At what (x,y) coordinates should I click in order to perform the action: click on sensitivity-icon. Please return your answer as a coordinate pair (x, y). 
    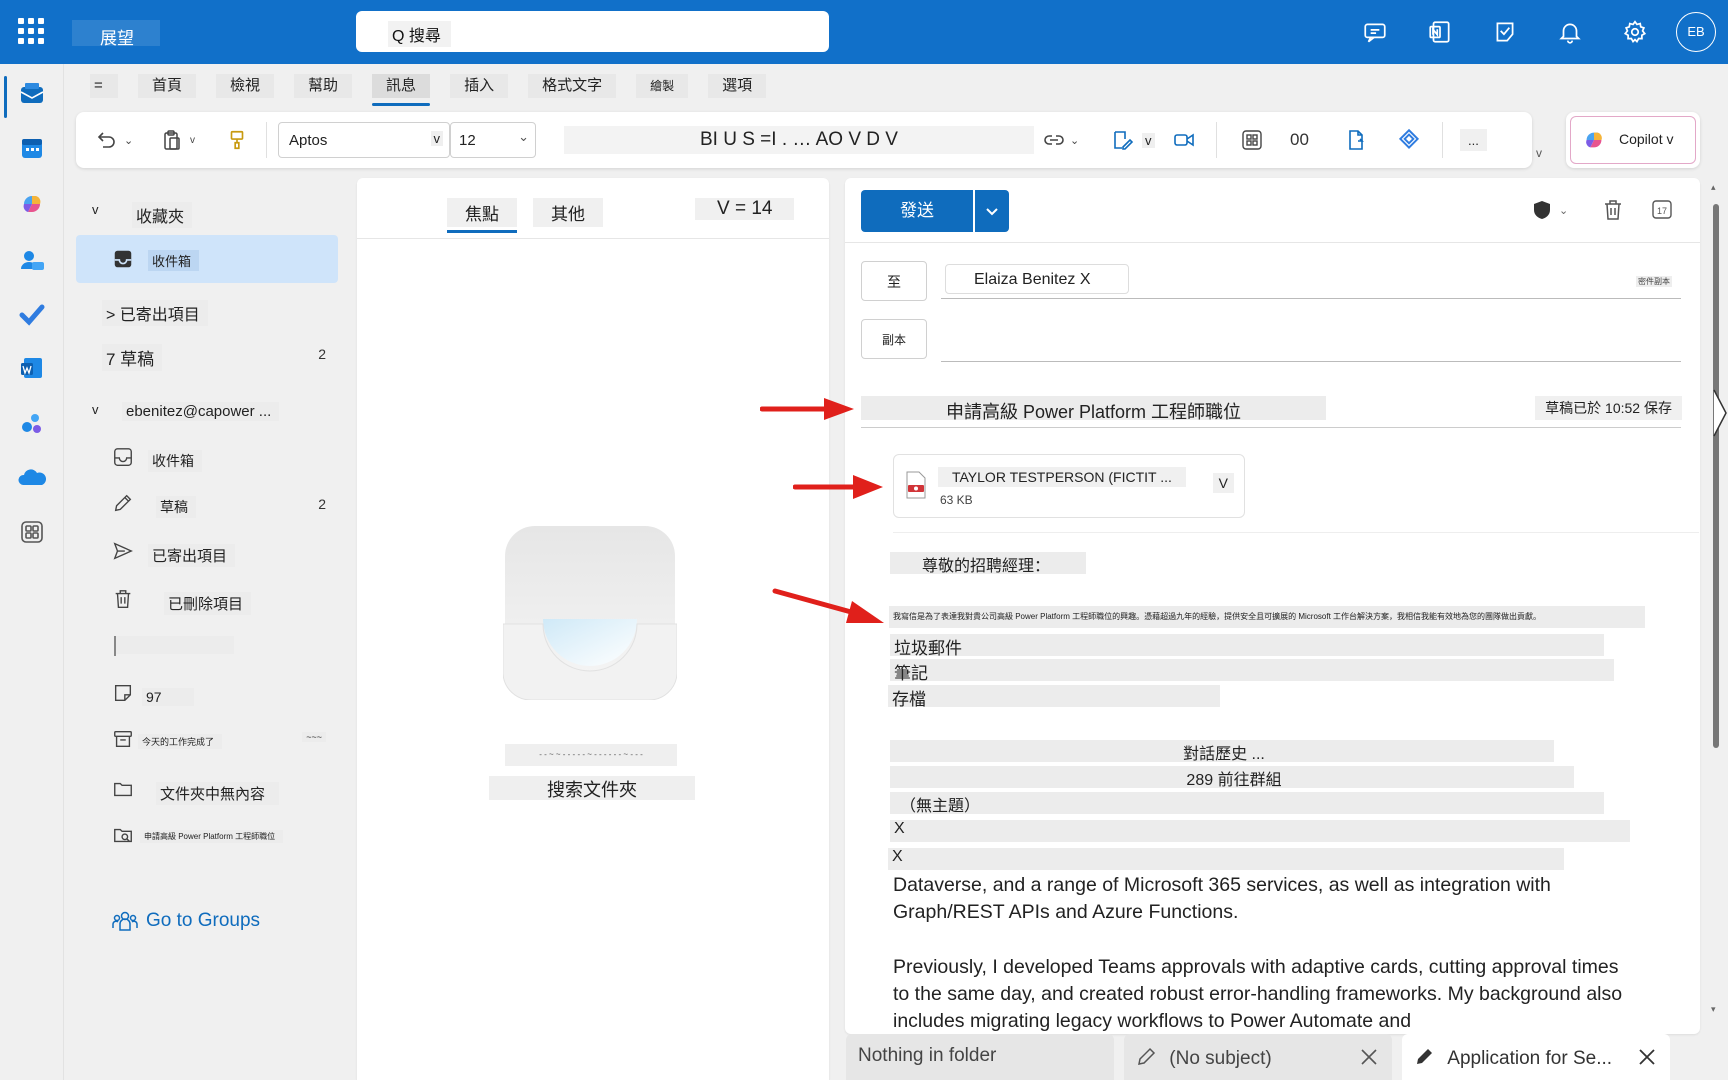
    Looking at the image, I should click on (1356, 140).